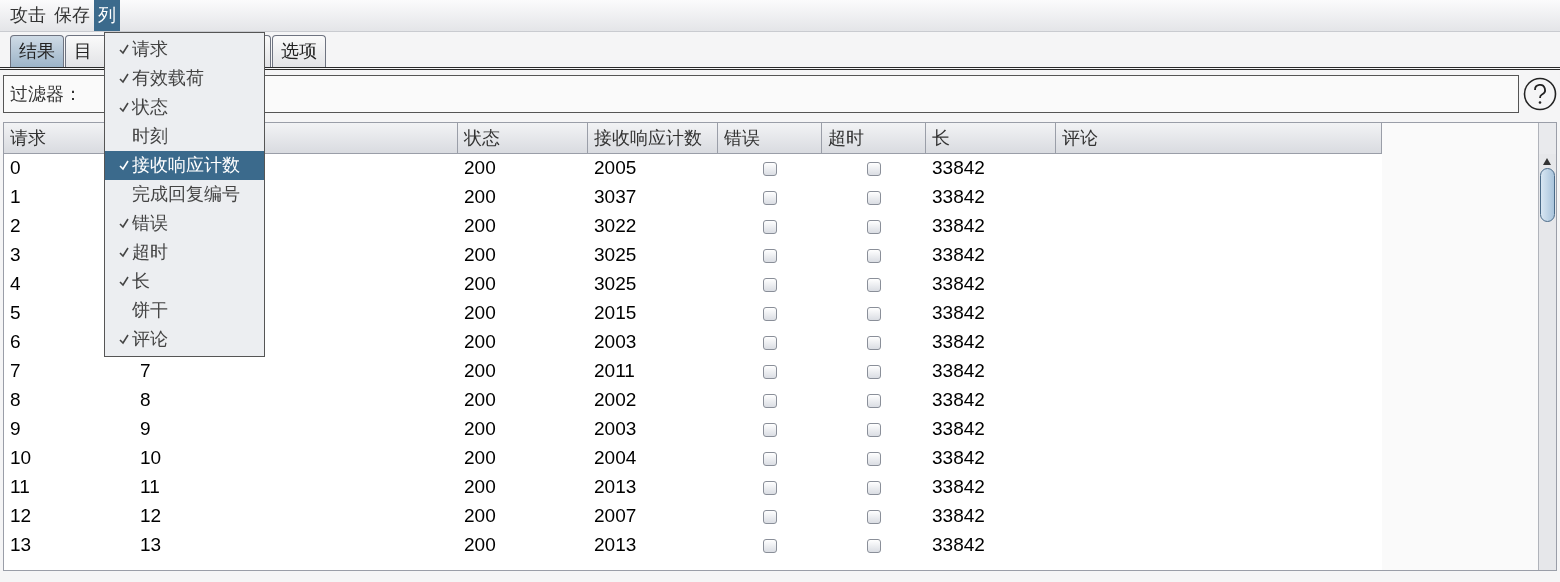 The image size is (1560, 582). I want to click on table-cell: 5, so click(15, 313).